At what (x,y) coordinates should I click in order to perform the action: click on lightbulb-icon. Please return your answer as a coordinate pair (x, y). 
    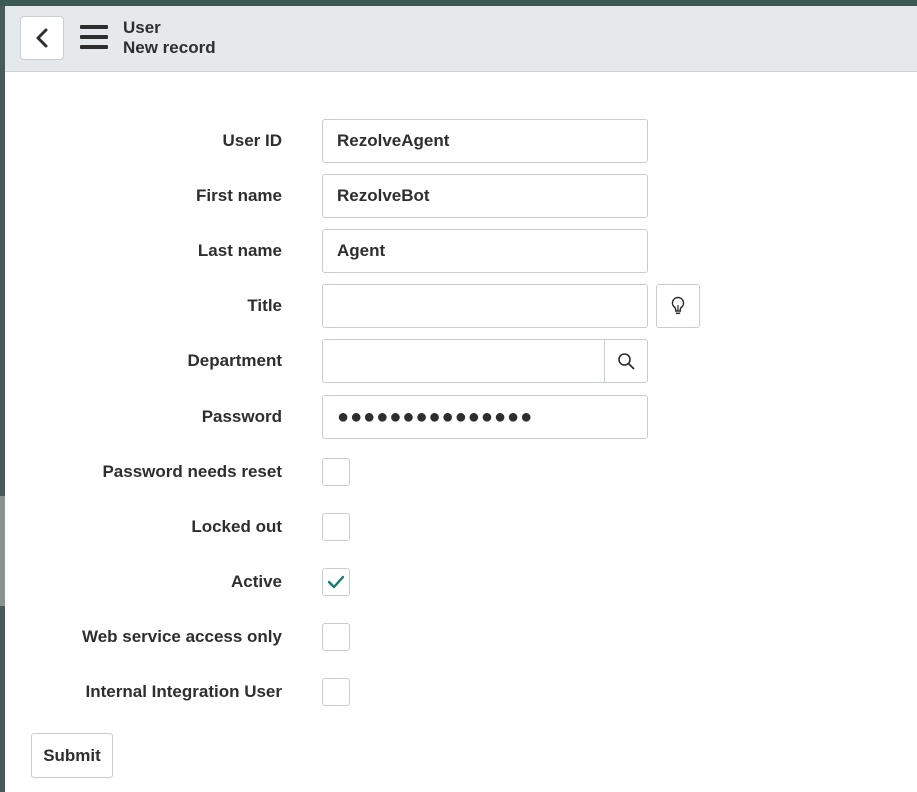
    Looking at the image, I should click on (678, 305).